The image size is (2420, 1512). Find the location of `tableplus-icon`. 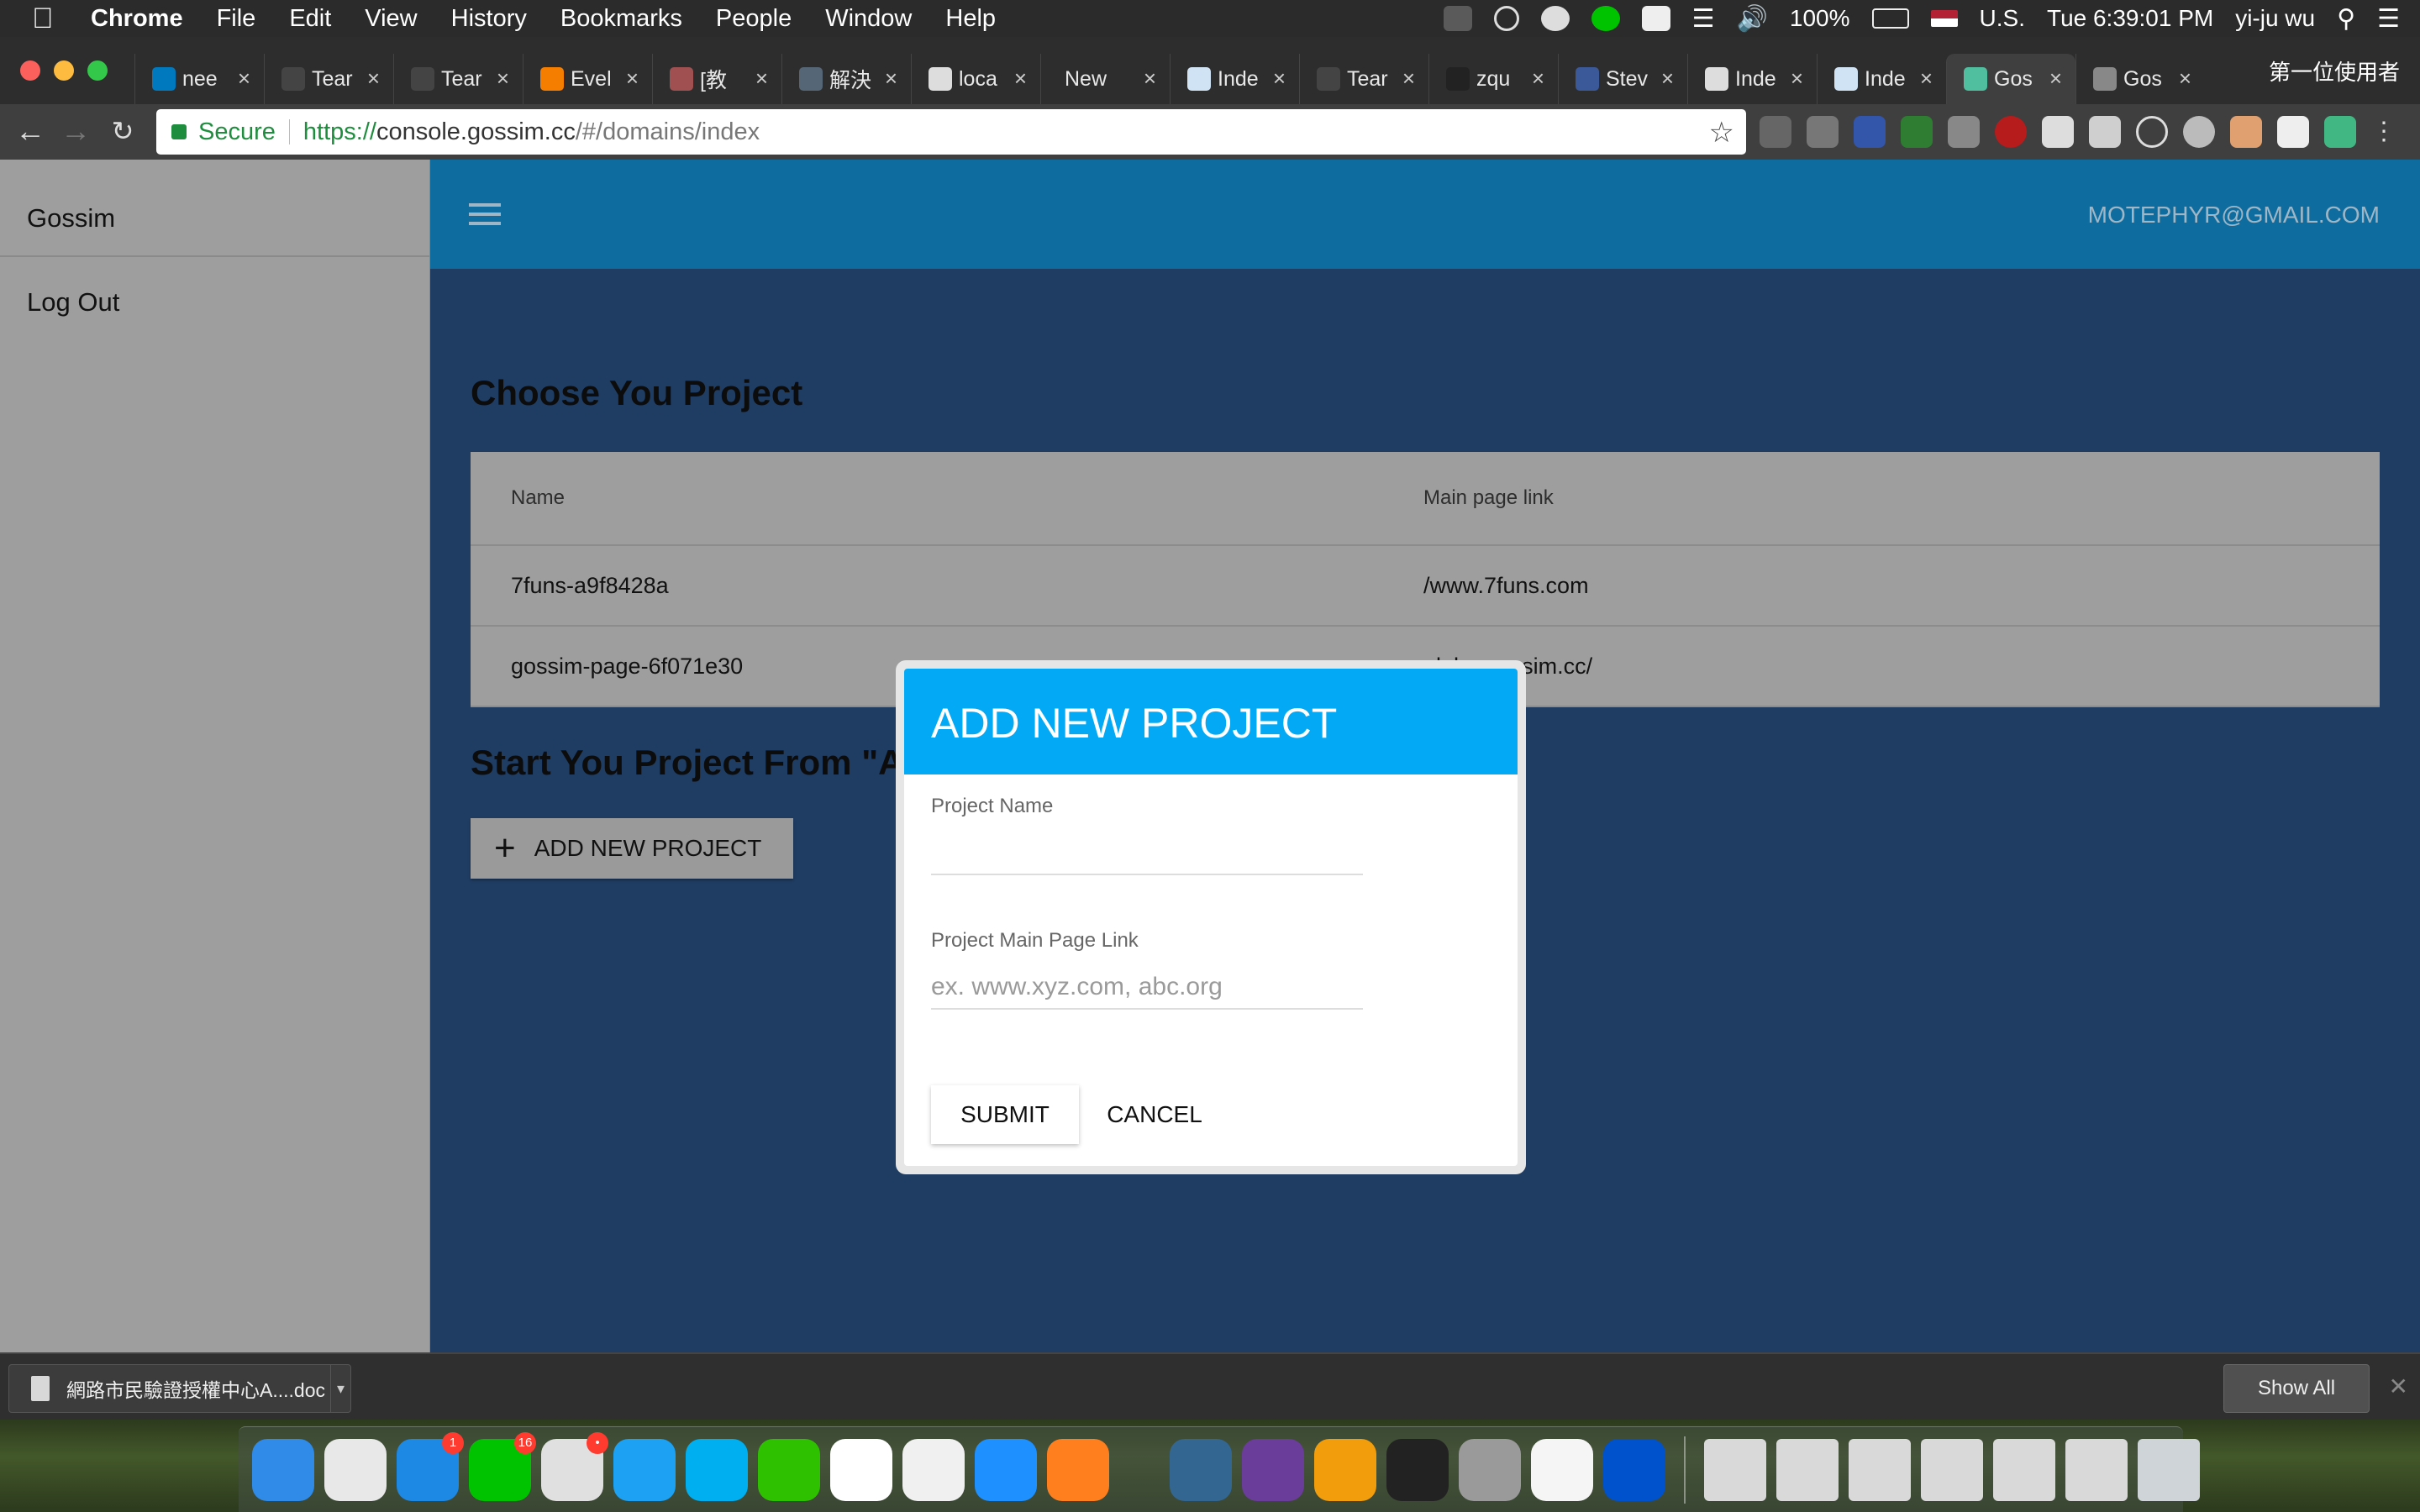

tableplus-icon is located at coordinates (1490, 1469).